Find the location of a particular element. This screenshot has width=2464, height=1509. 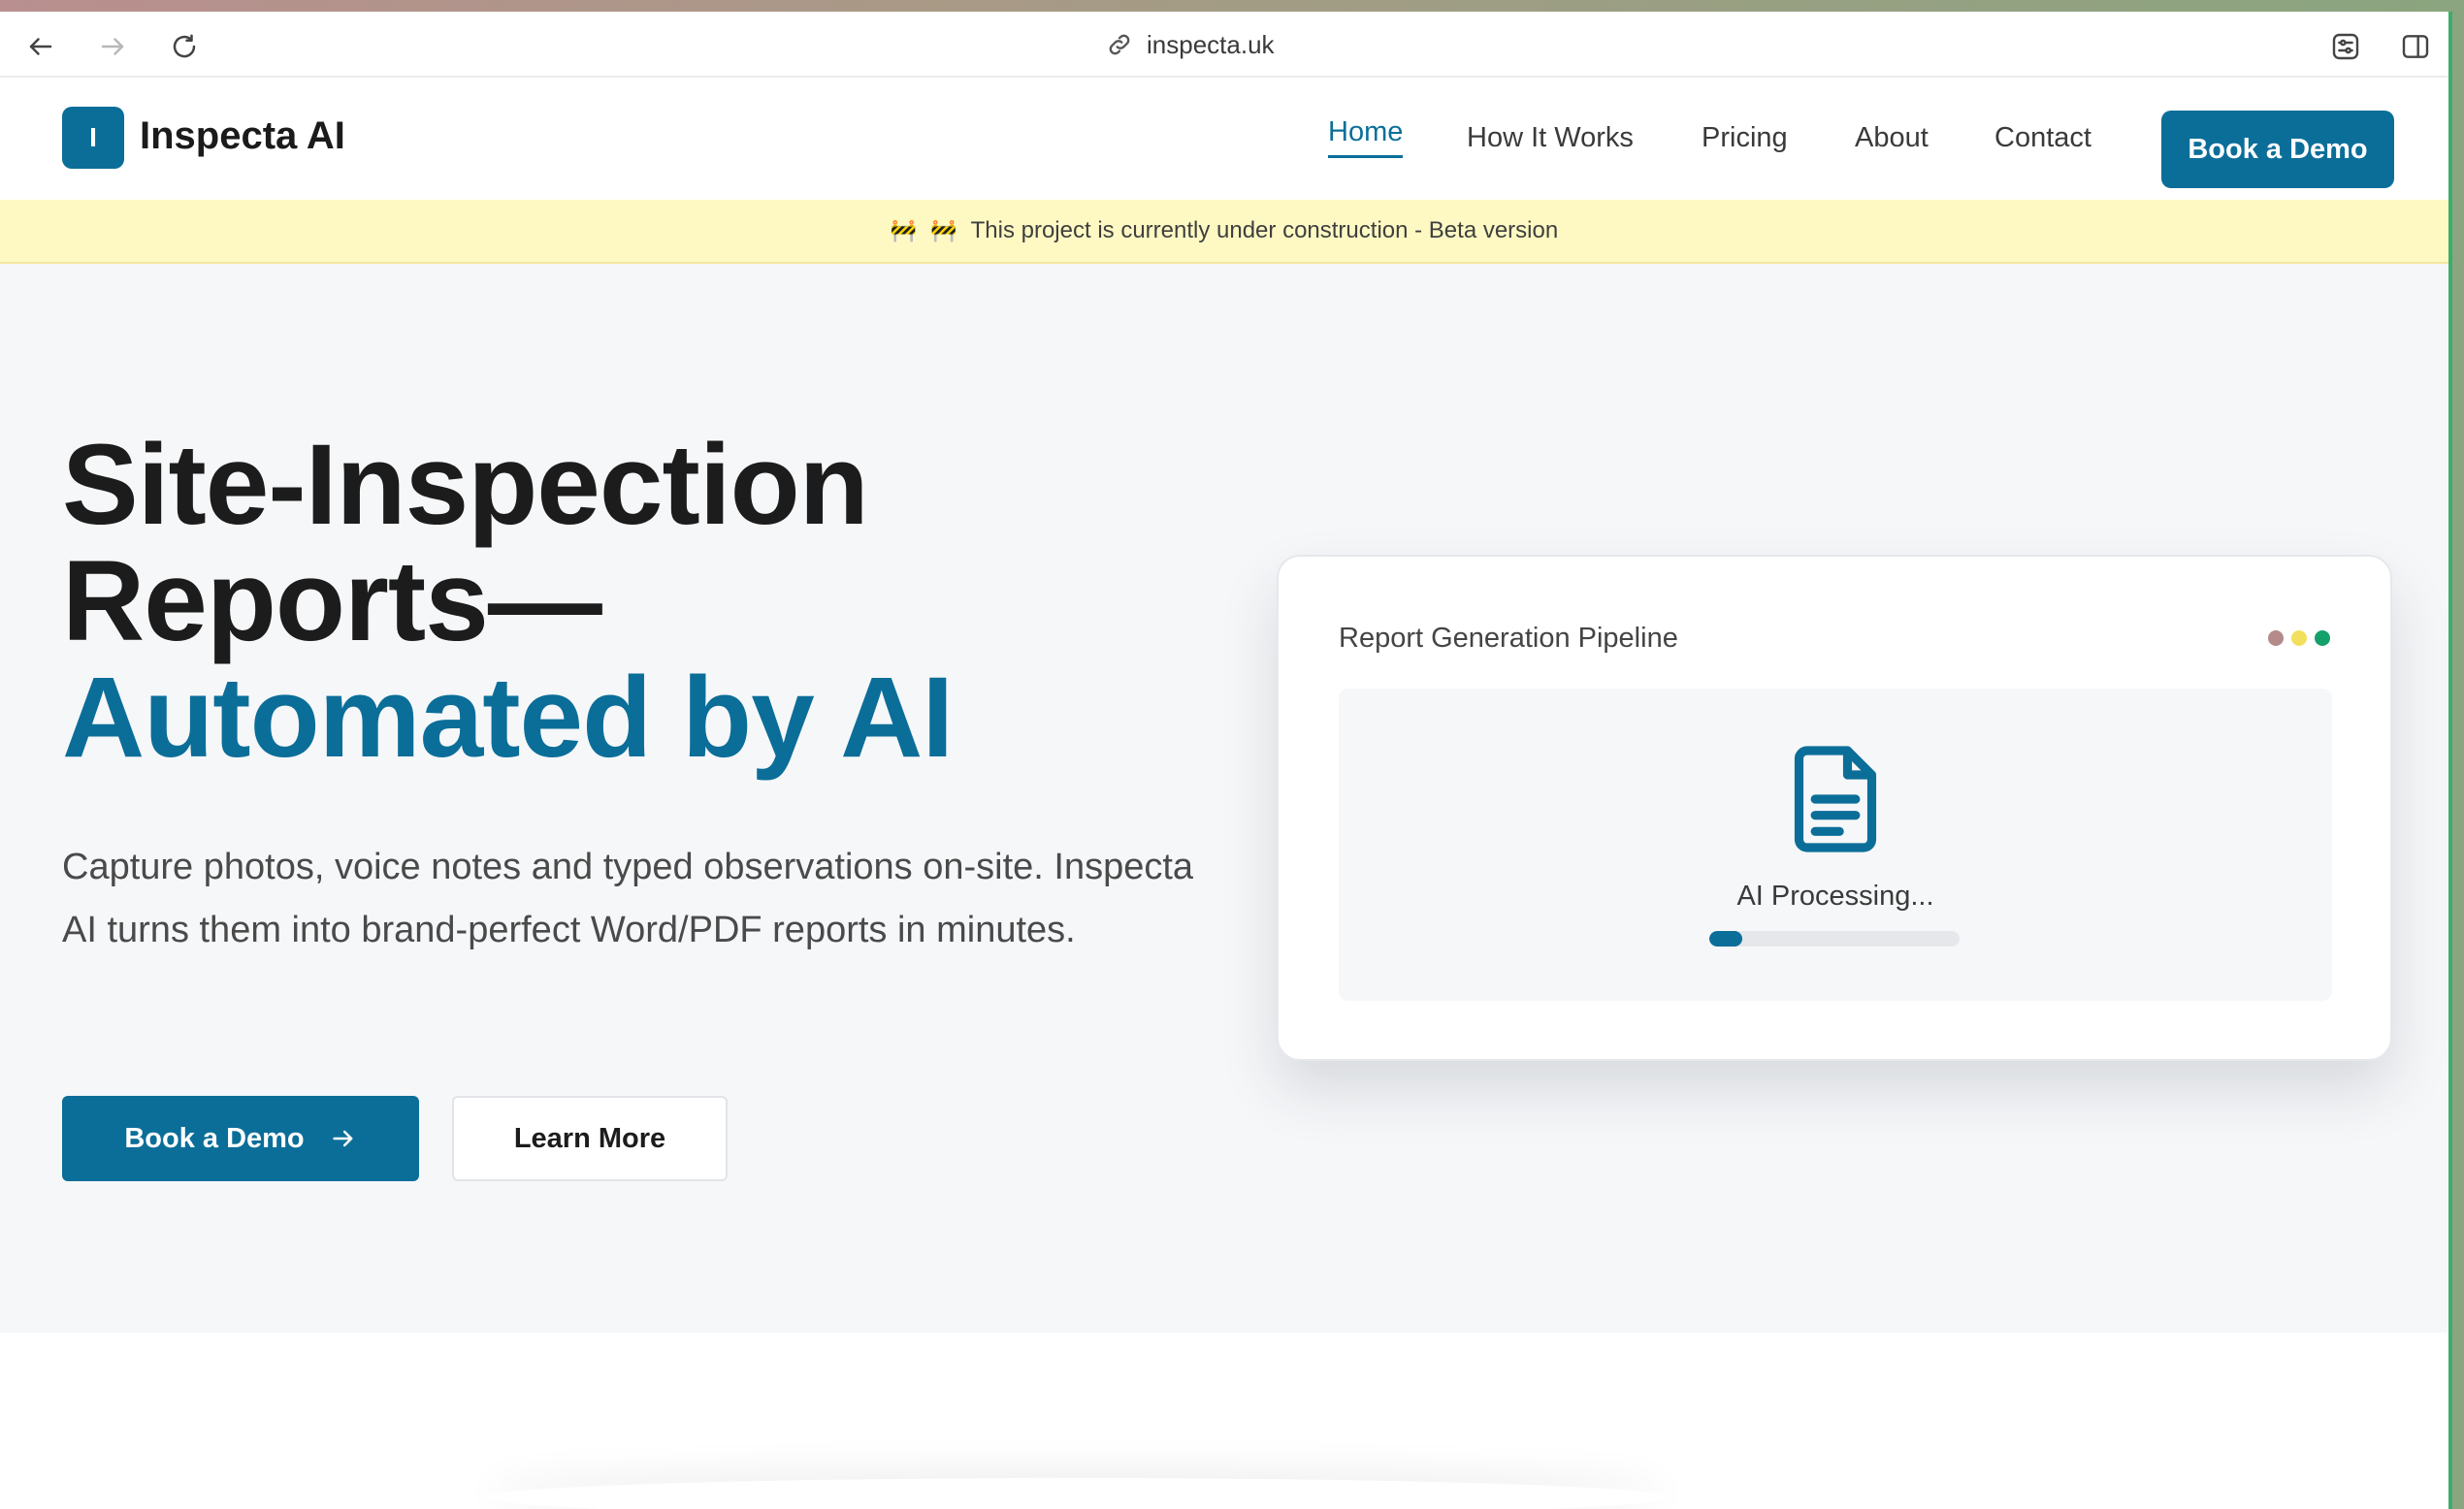

reload-icon is located at coordinates (185, 46).